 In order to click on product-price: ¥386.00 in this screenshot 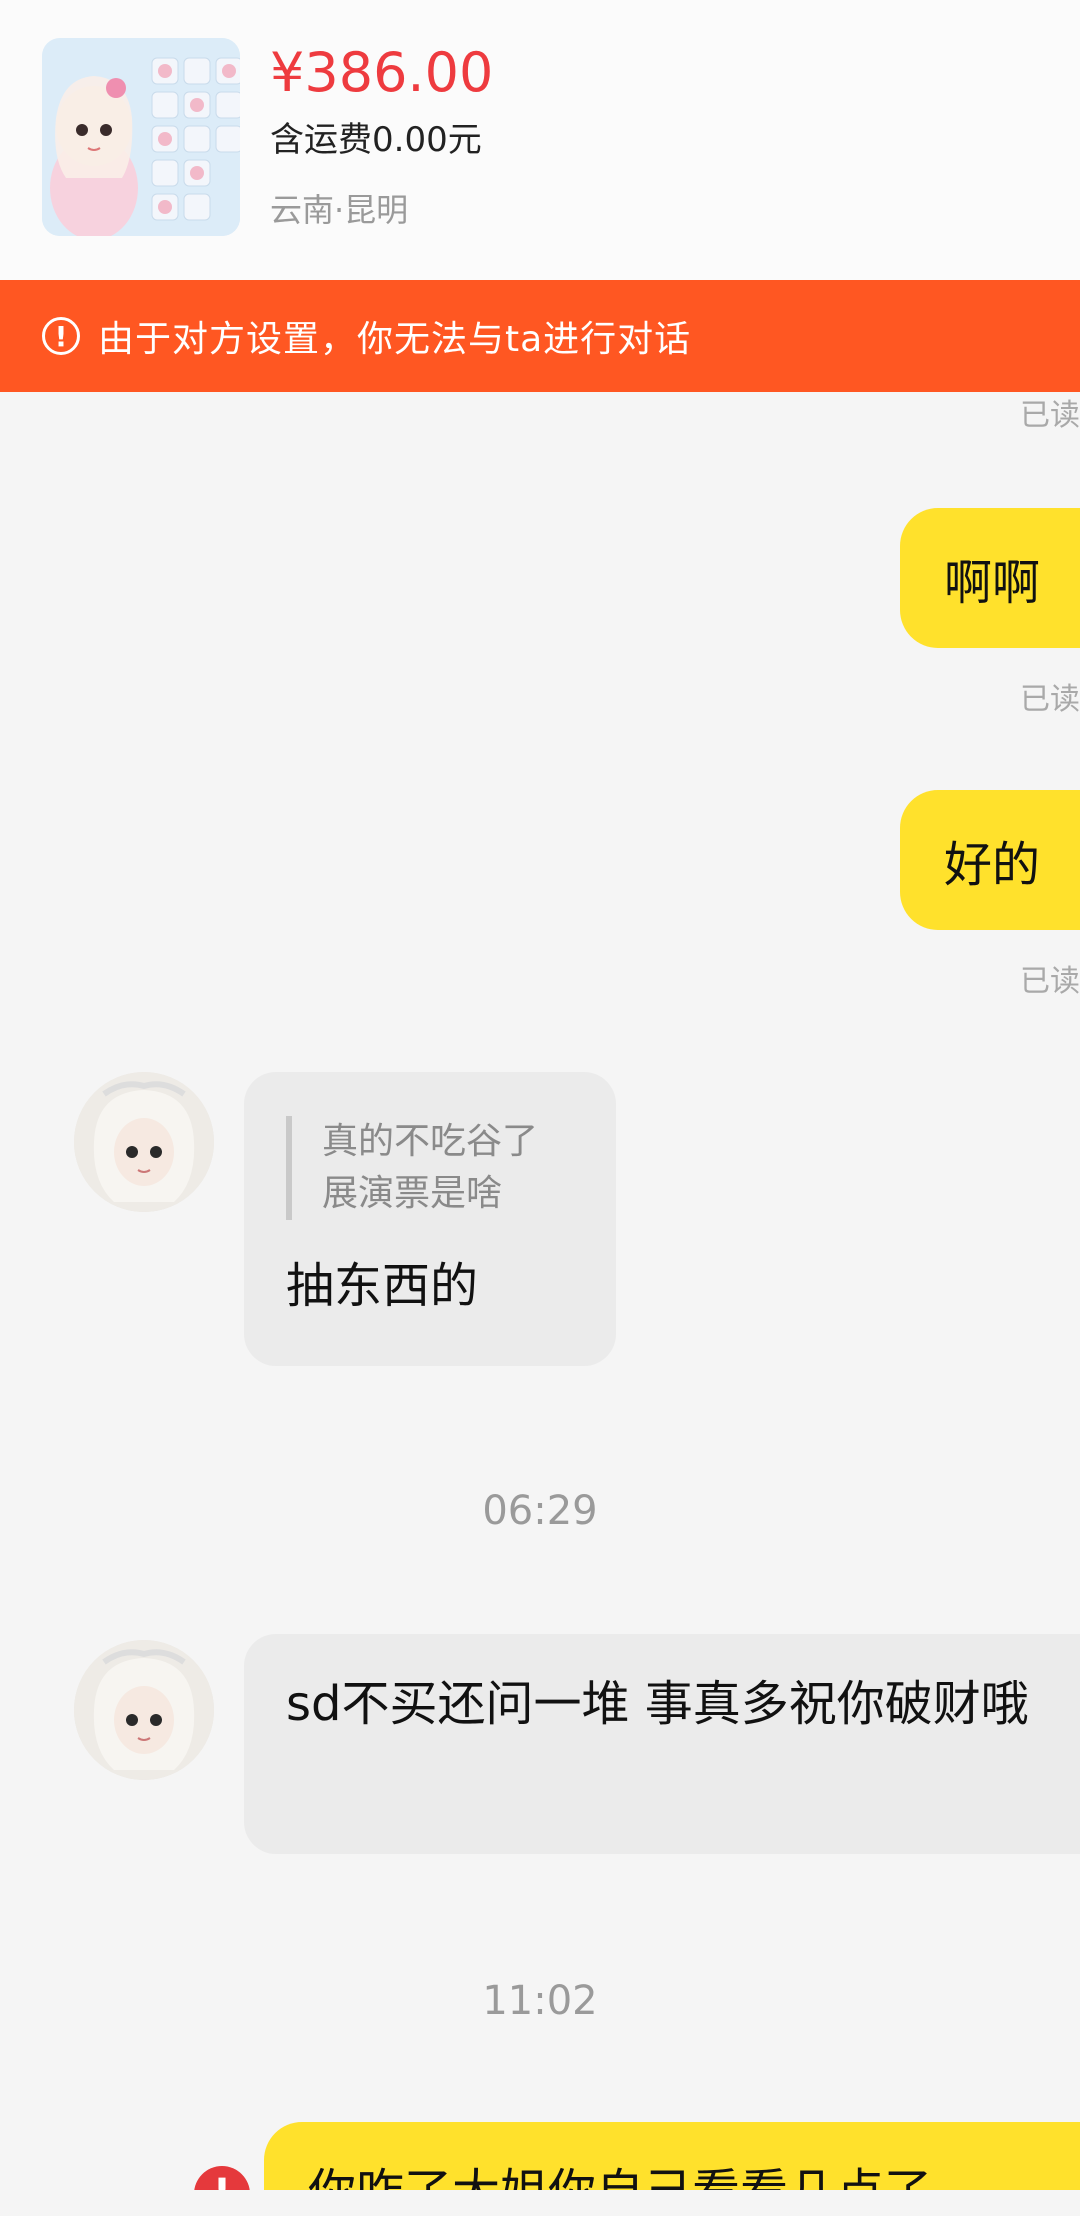, I will do `click(382, 72)`.